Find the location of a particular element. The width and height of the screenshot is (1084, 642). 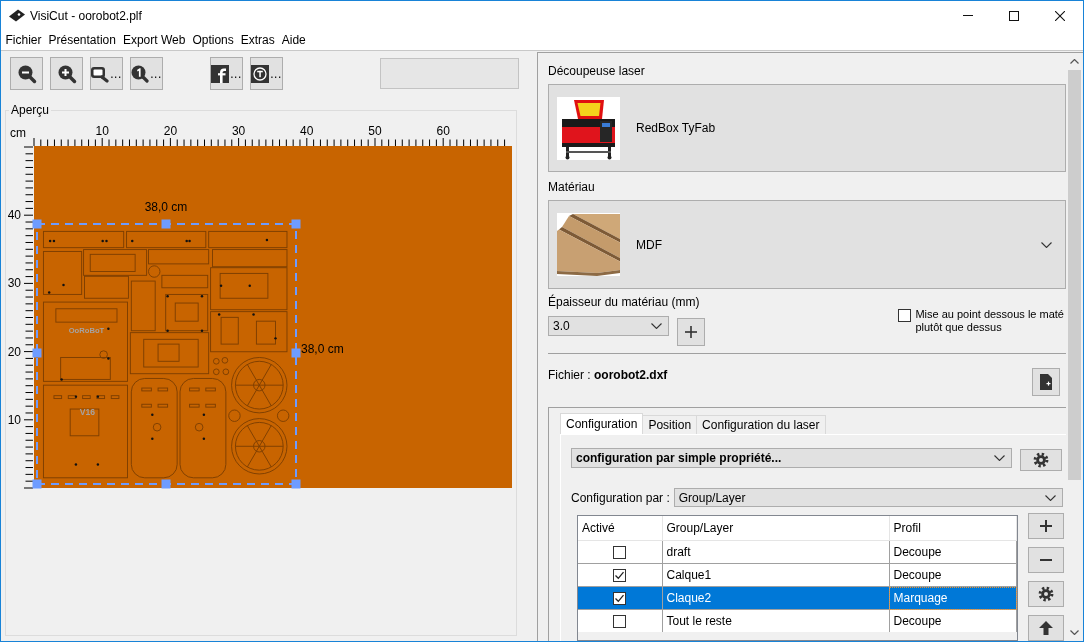

zoom-in-button is located at coordinates (66, 73).